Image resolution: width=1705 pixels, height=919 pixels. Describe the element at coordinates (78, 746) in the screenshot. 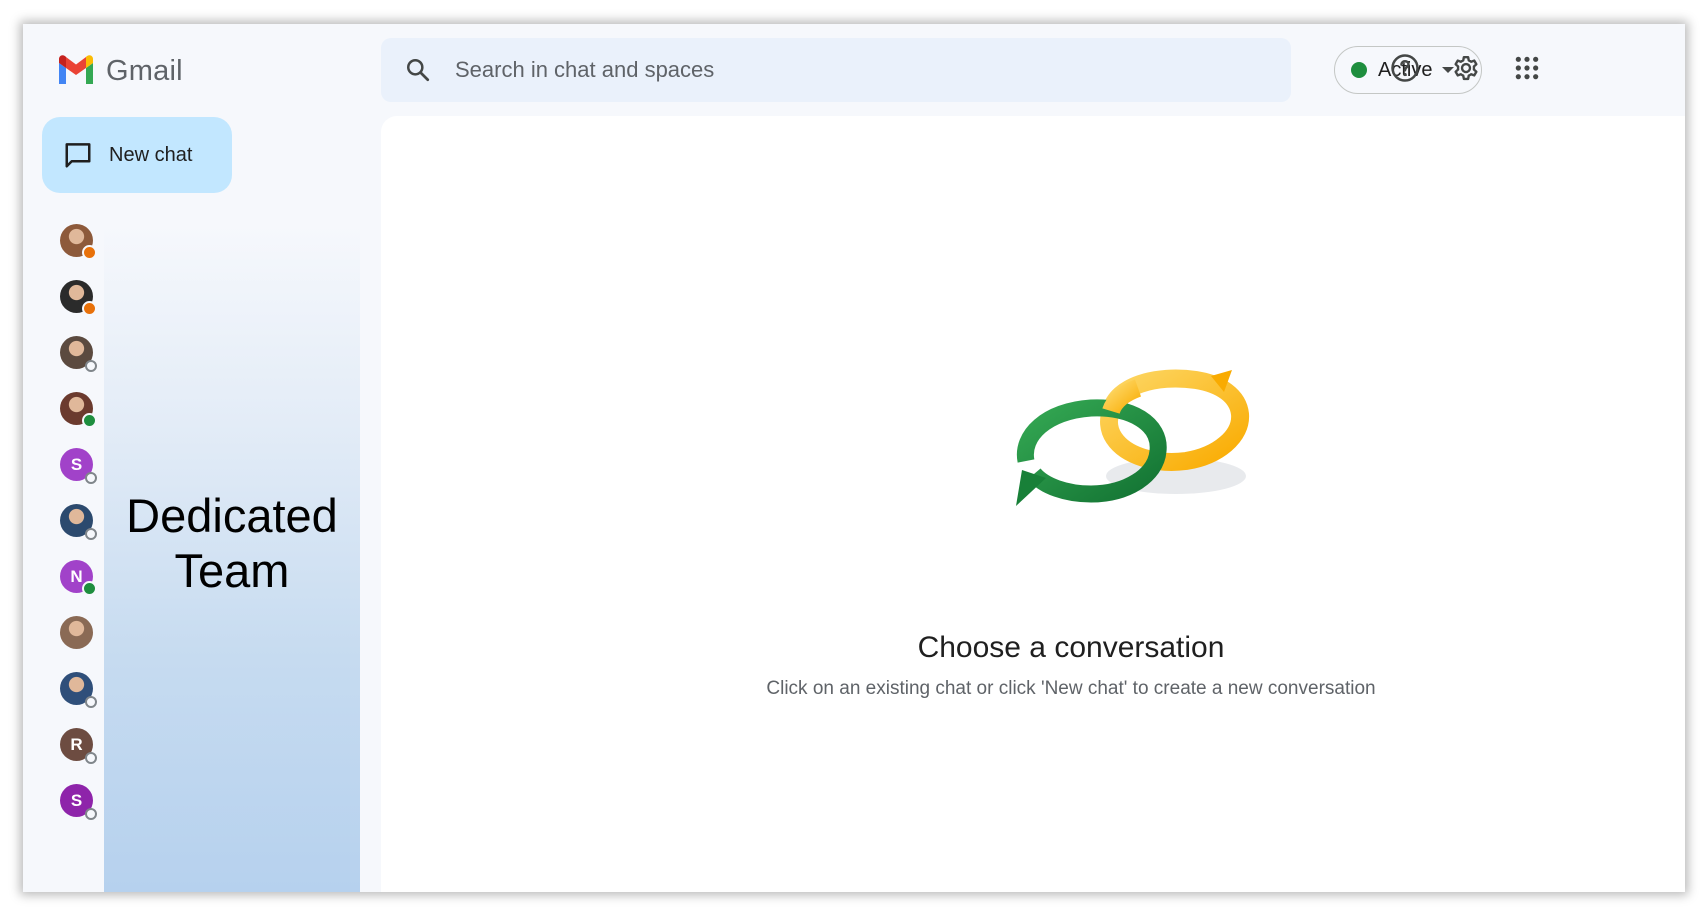

I see `avatar-letter: R` at that location.